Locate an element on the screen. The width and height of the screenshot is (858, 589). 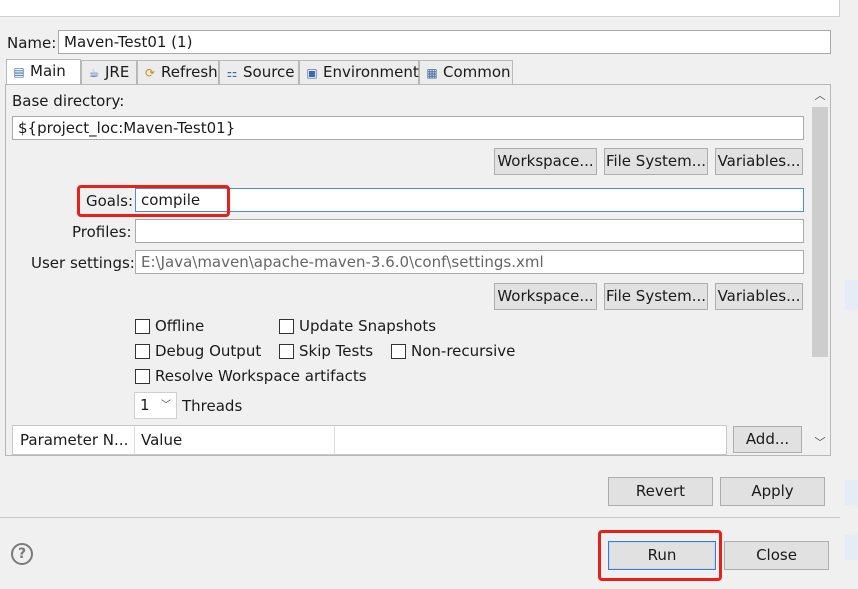
update-snapshots-checkbox: Update Snapshots is located at coordinates (357, 326).